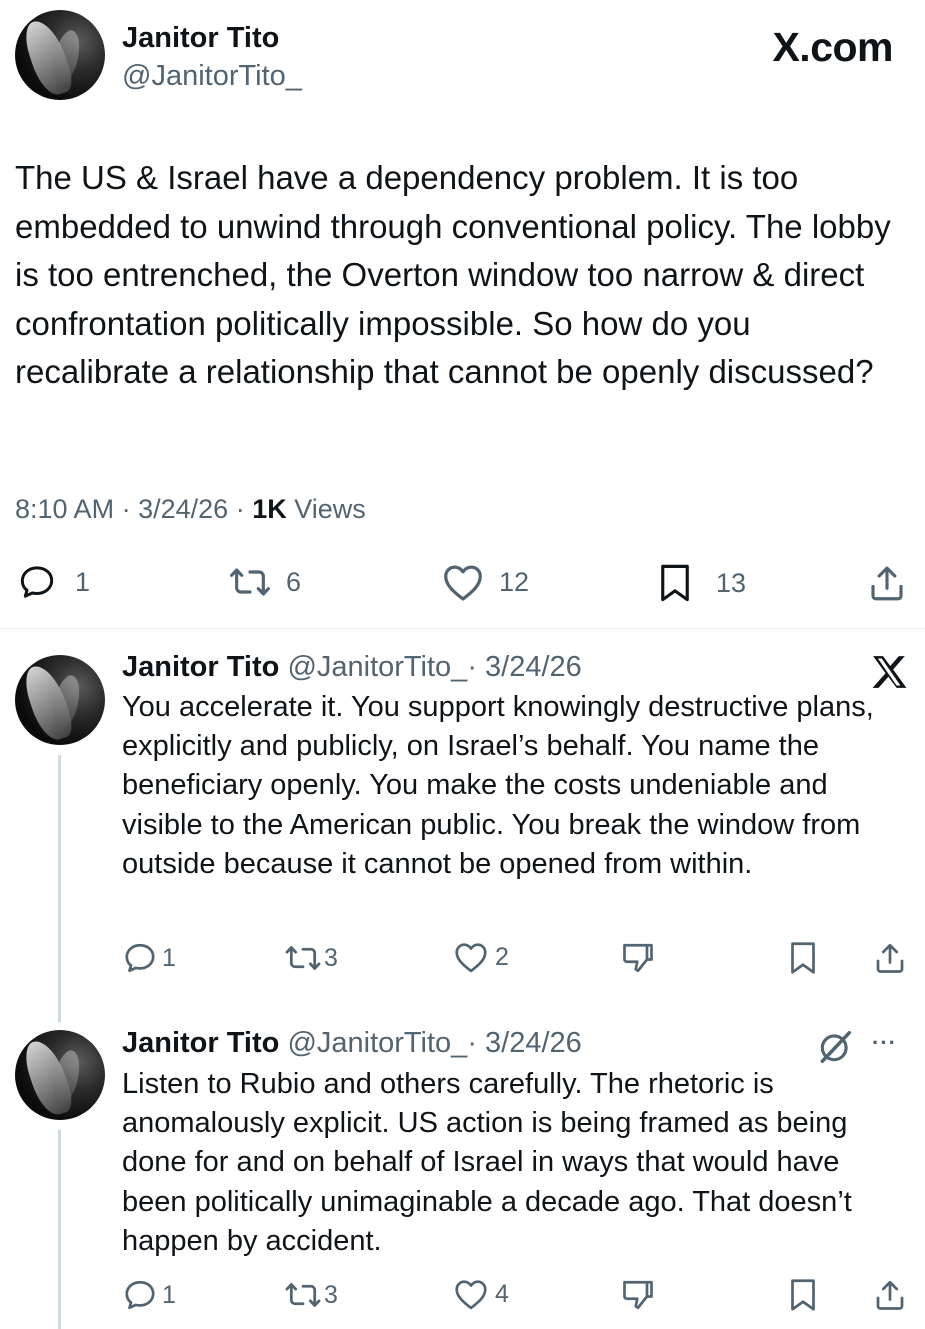 This screenshot has height=1329, width=925. What do you see at coordinates (200, 38) in the screenshot?
I see `author-name: Janitor Tito` at bounding box center [200, 38].